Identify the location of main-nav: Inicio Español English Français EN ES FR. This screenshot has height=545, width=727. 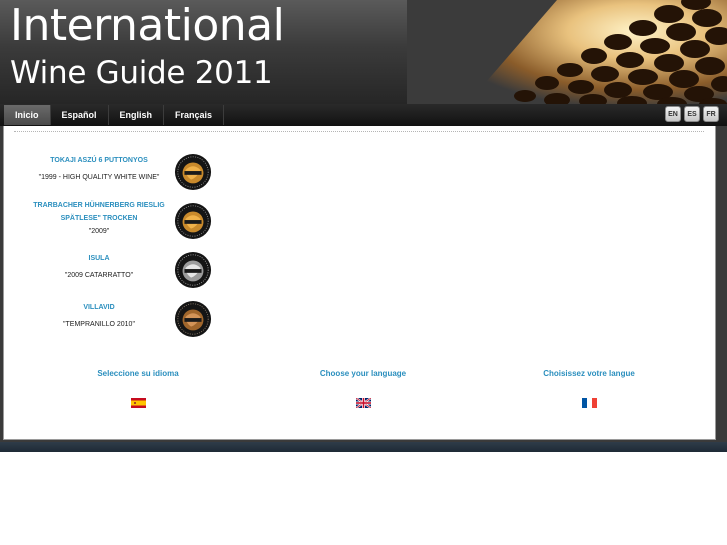
(363, 115).